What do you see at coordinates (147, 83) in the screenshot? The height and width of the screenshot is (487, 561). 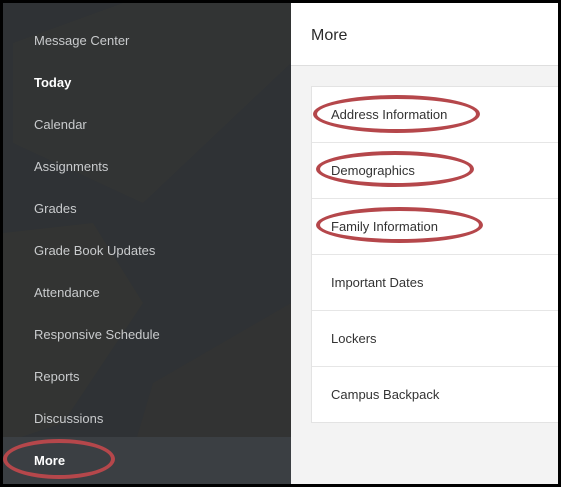 I see `sidebar-item-today: Today` at bounding box center [147, 83].